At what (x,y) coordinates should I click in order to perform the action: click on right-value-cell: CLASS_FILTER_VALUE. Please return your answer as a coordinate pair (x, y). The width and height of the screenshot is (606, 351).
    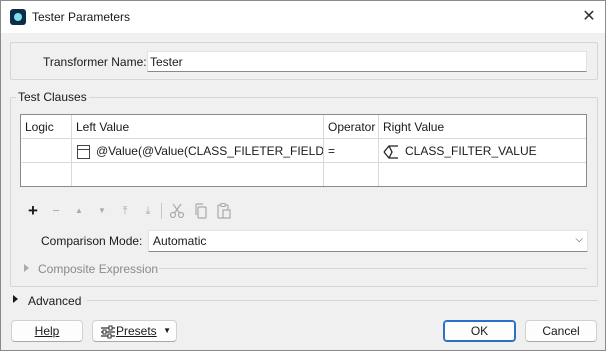
    Looking at the image, I should click on (482, 151).